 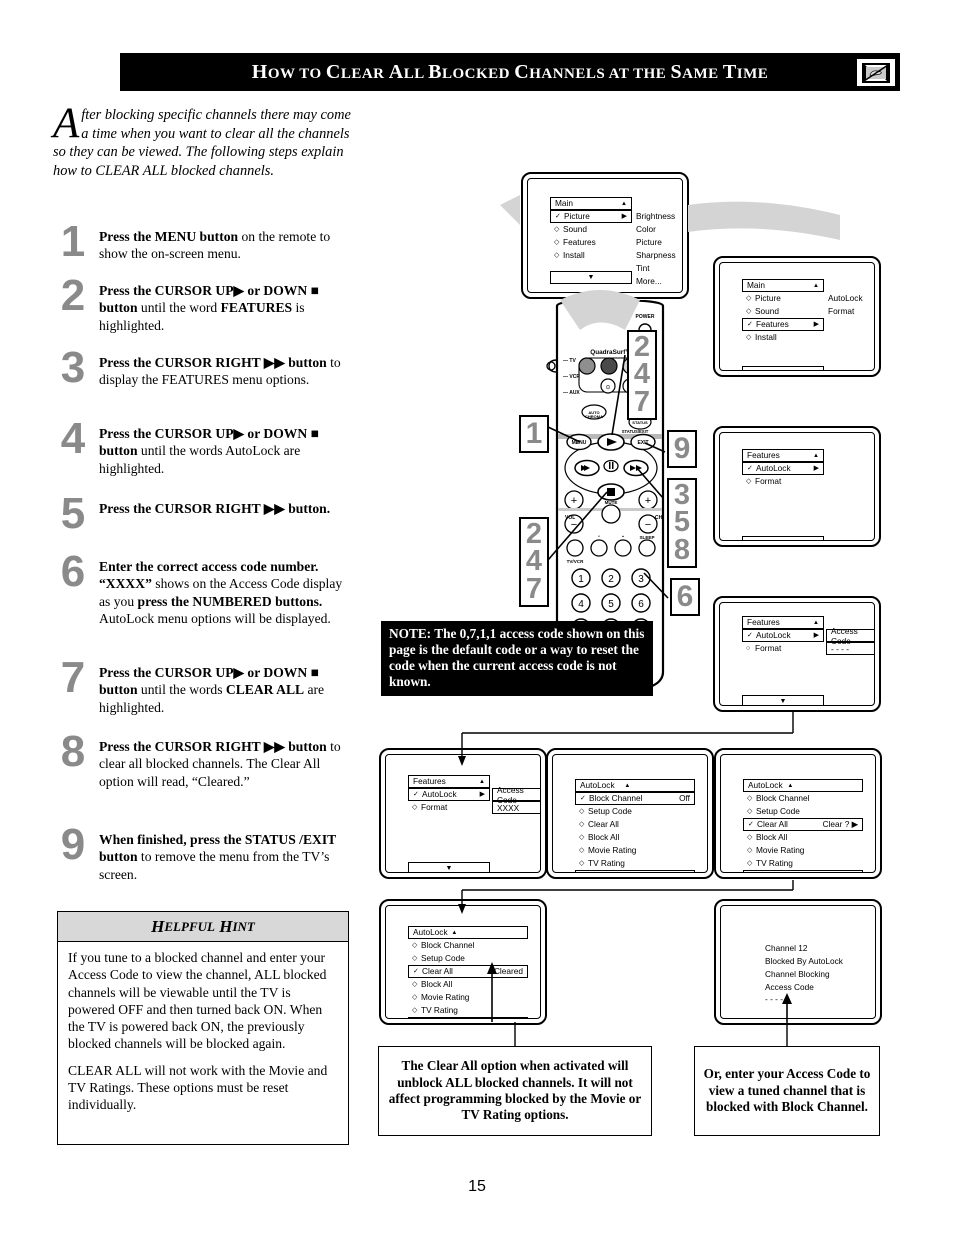 What do you see at coordinates (783, 324) in the screenshot?
I see `osd-row-features: ✓ Features ▶` at bounding box center [783, 324].